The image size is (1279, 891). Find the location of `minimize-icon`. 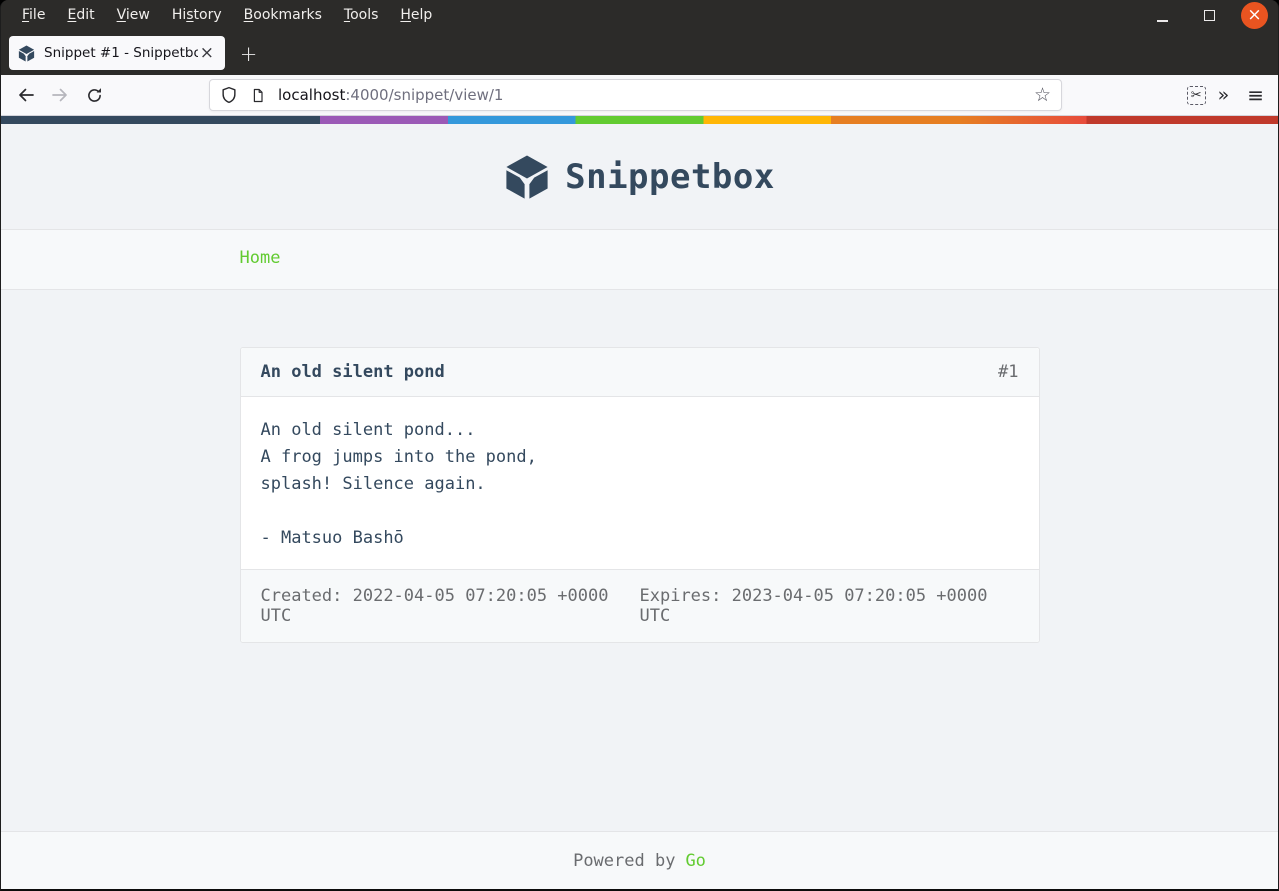

minimize-icon is located at coordinates (1162, 21).